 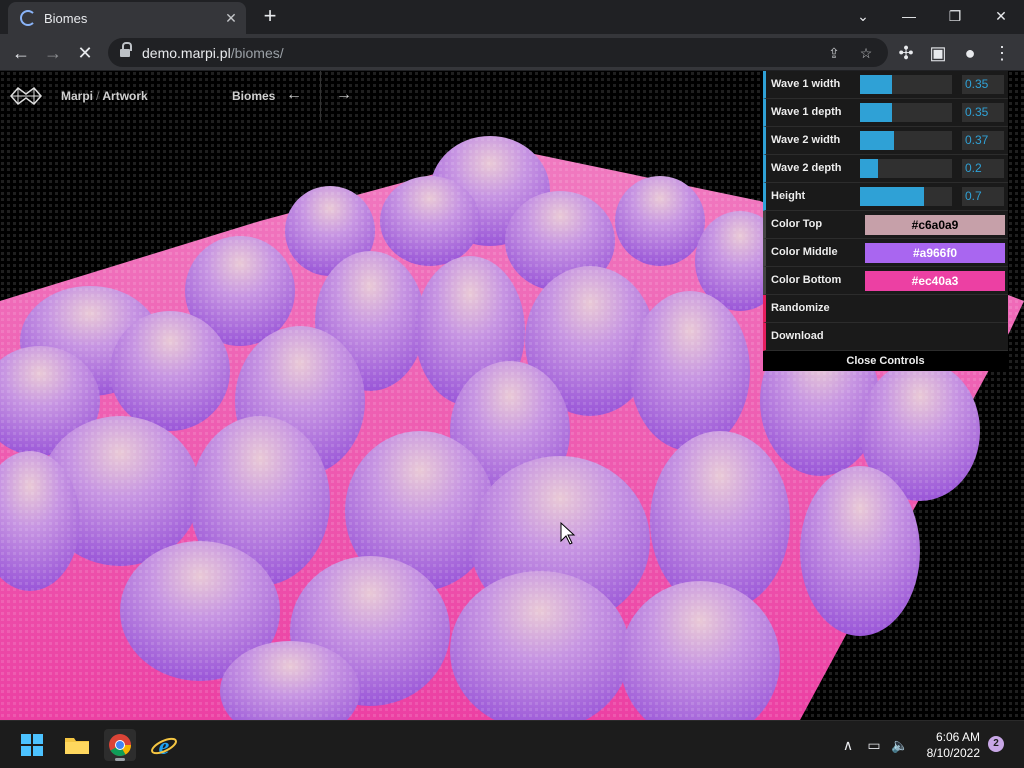 I want to click on page-title: Biomes, so click(x=254, y=96).